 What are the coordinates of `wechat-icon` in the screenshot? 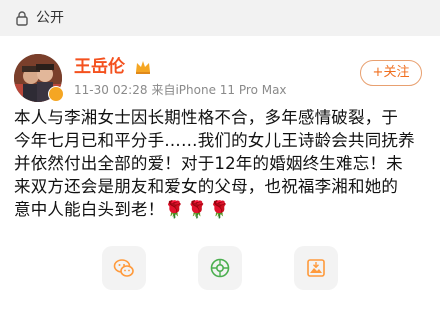 It's located at (123, 268).